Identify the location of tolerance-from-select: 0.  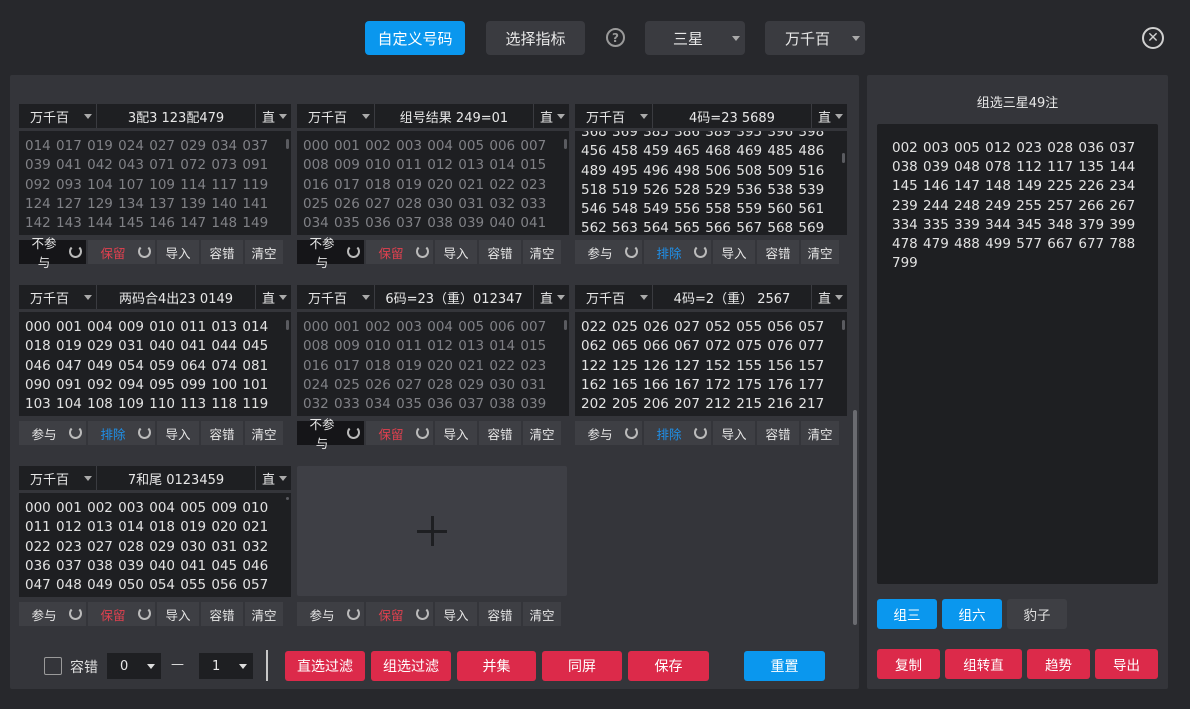
(134, 666).